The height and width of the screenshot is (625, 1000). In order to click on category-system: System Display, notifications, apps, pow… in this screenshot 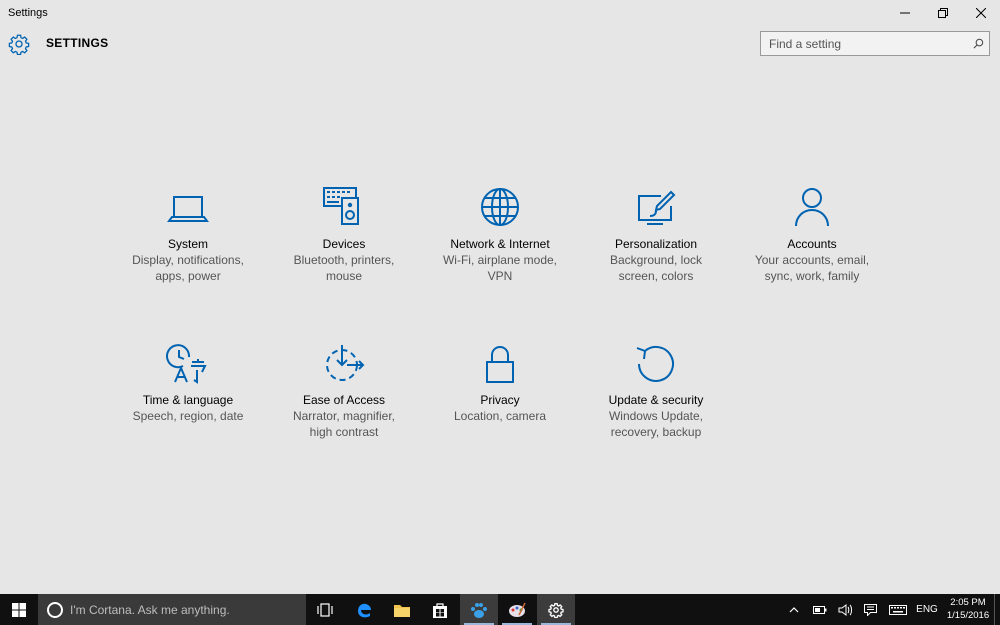, I will do `click(188, 235)`.